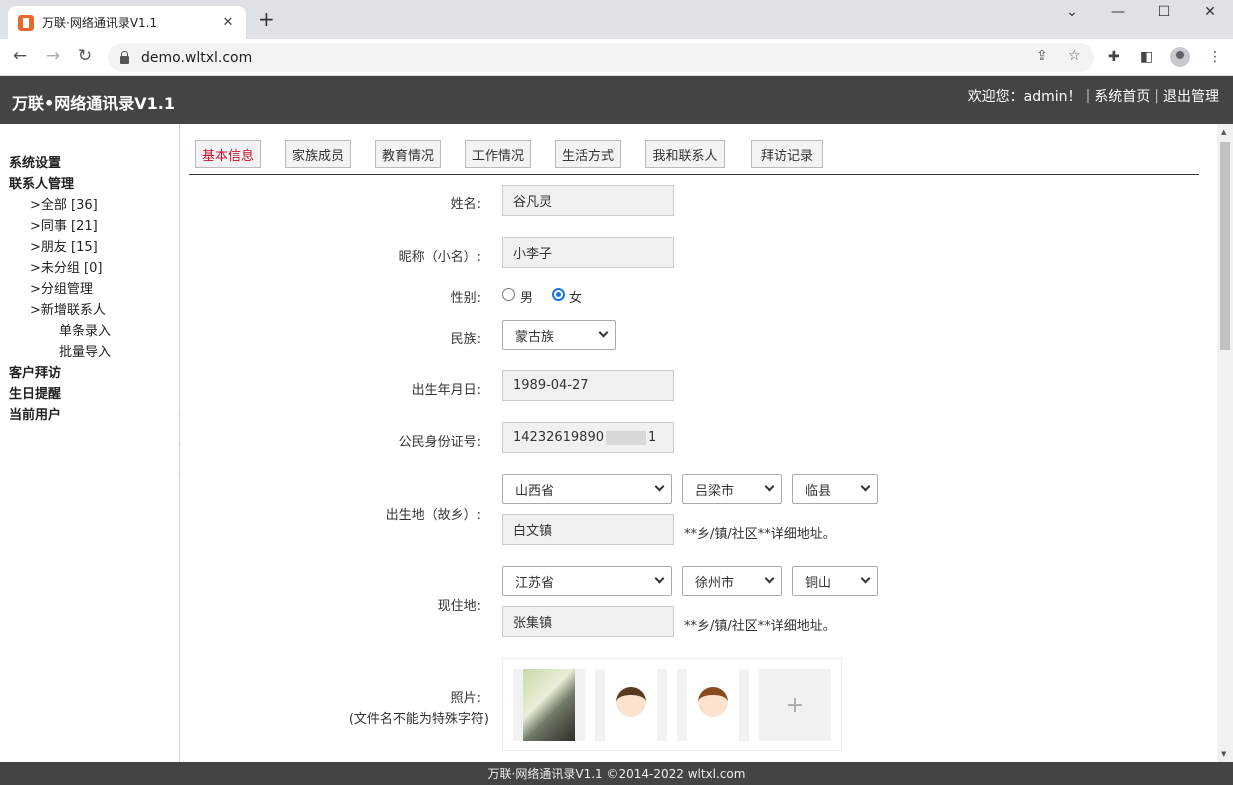 This screenshot has width=1233, height=785. Describe the element at coordinates (64, 245) in the screenshot. I see `sidebar-item-friends: >朋友 [15]` at that location.